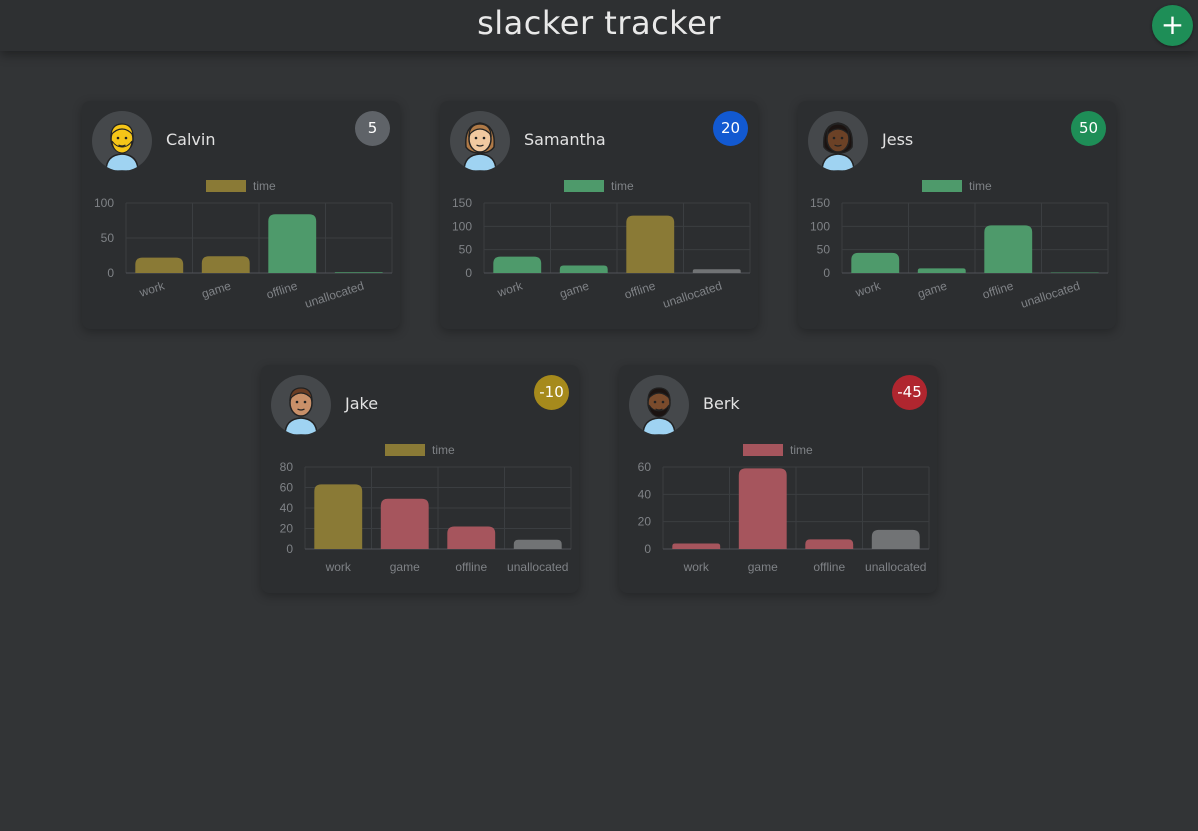 This screenshot has width=1198, height=831. Describe the element at coordinates (243, 245) in the screenshot. I see `time-bar-chart: time 0 50 100 work game offline unallocated` at that location.